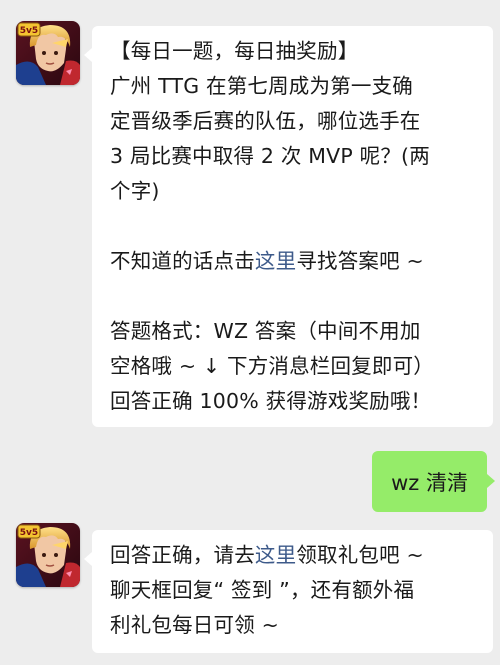 The height and width of the screenshot is (665, 500). What do you see at coordinates (275, 261) in the screenshot?
I see `answer-link: 这里` at bounding box center [275, 261].